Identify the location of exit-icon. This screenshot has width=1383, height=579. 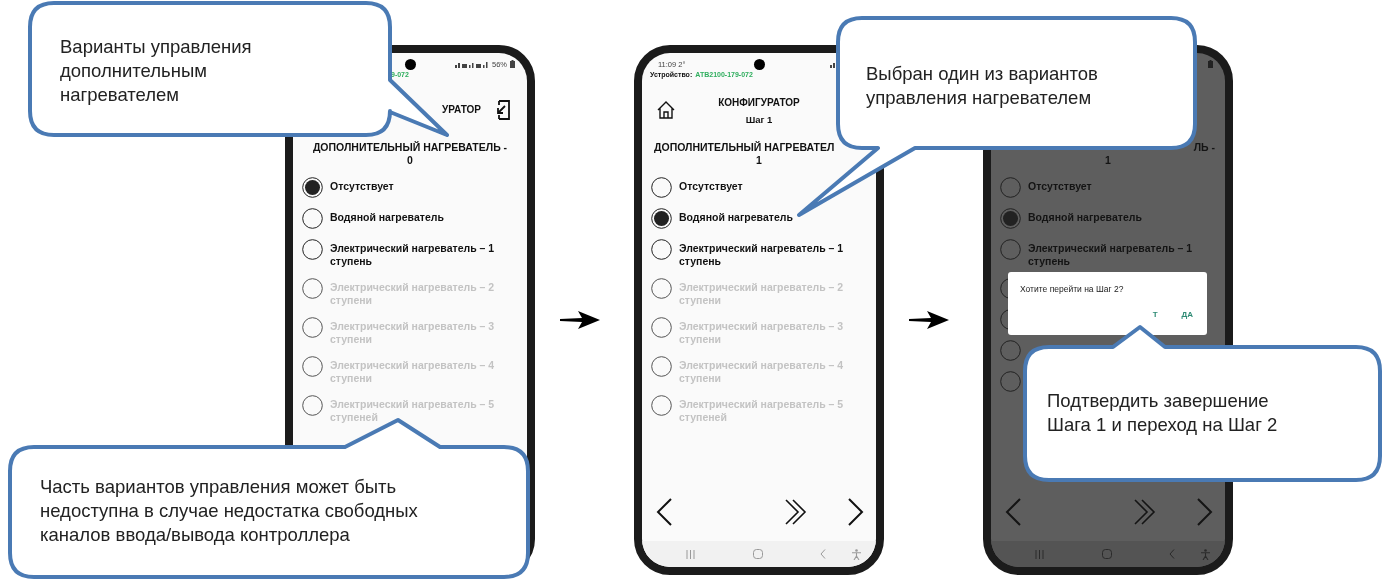
(503, 110).